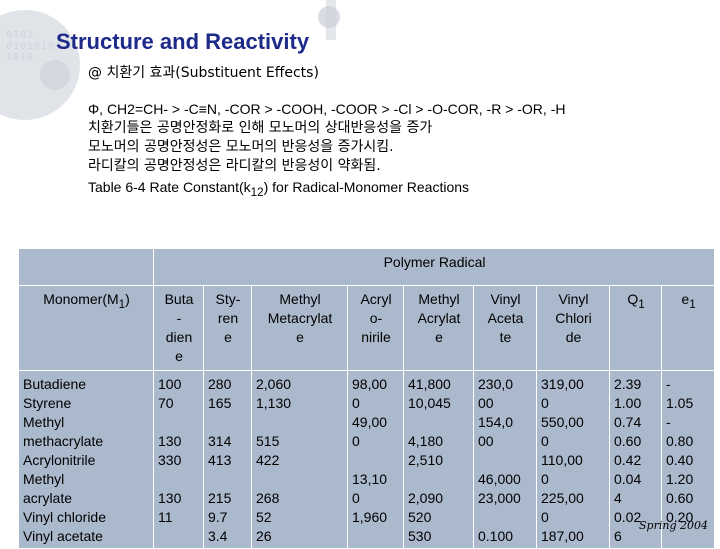 The width and height of the screenshot is (720, 549). I want to click on body-line-1: 치환기들은 공명안정화로 인해 모노머의 상대반응성을 증가, so click(260, 128).